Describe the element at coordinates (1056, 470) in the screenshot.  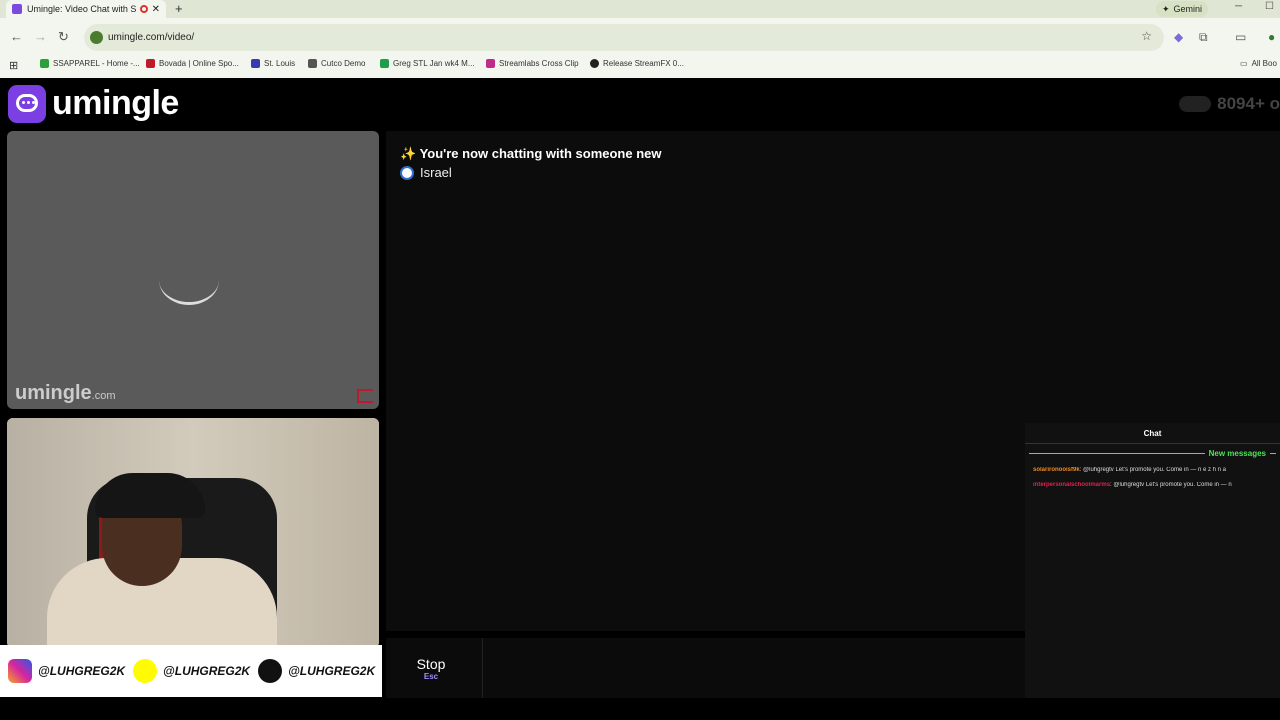
I see `chat-username: solarironooisf9k` at that location.